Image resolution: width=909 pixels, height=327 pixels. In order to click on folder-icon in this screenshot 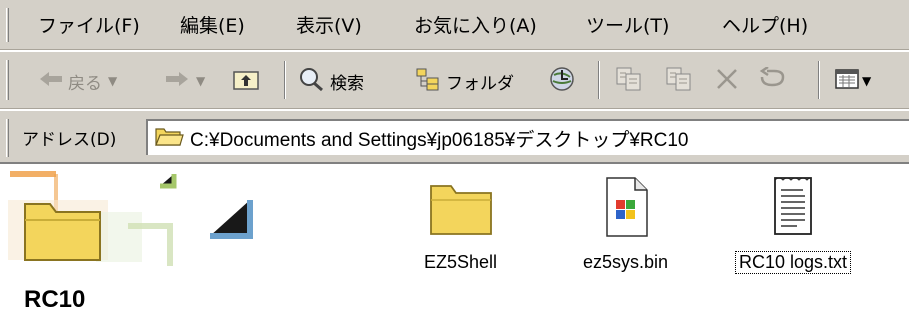, I will do `click(461, 210)`.